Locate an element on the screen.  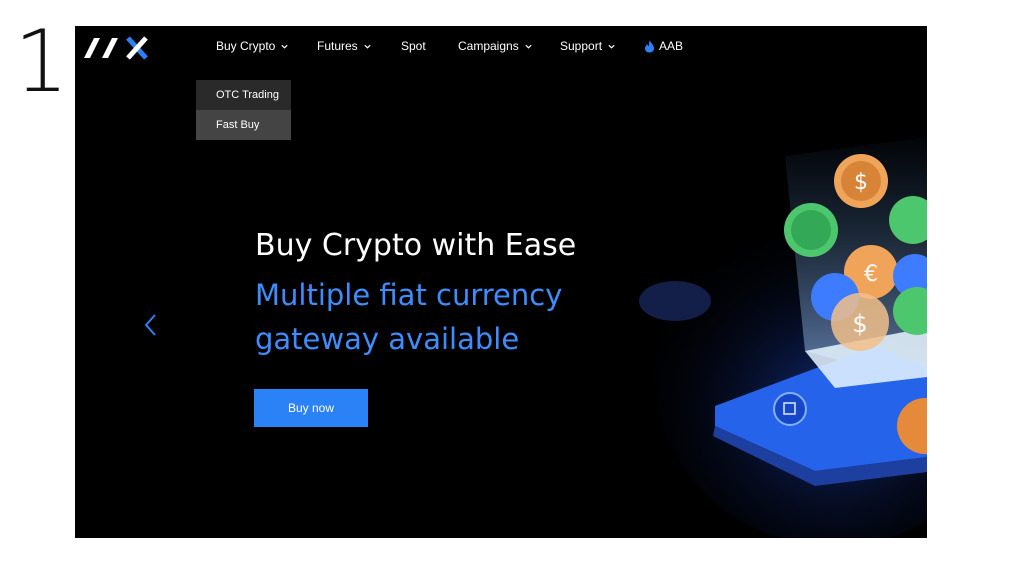
nav-buy-crypto-label: Buy Crypto is located at coordinates (246, 46).